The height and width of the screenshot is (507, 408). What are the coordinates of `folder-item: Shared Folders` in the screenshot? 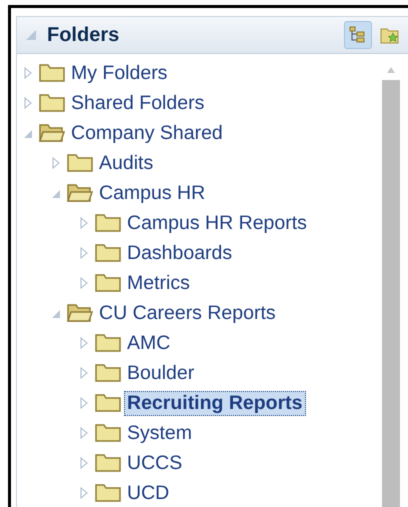 It's located at (138, 103).